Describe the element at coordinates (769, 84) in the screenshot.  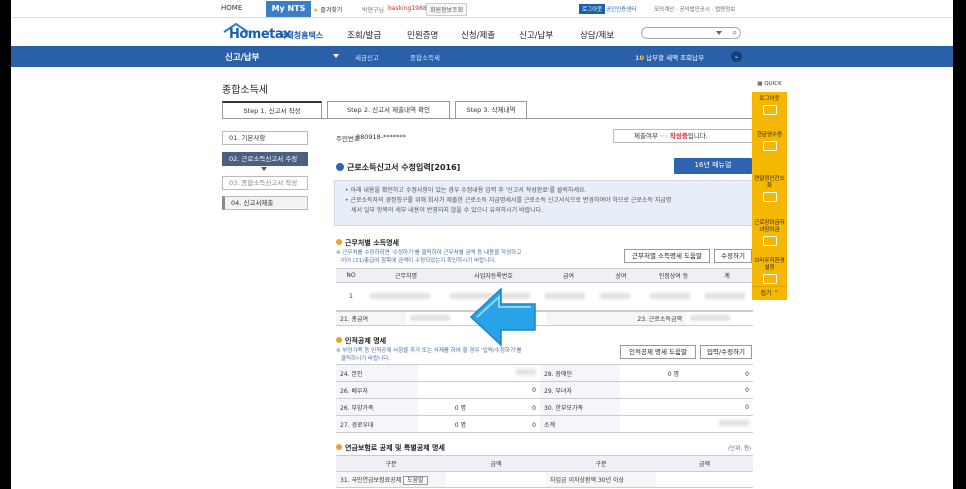
I see `quick-menu-header: ▦ QUICK` at that location.